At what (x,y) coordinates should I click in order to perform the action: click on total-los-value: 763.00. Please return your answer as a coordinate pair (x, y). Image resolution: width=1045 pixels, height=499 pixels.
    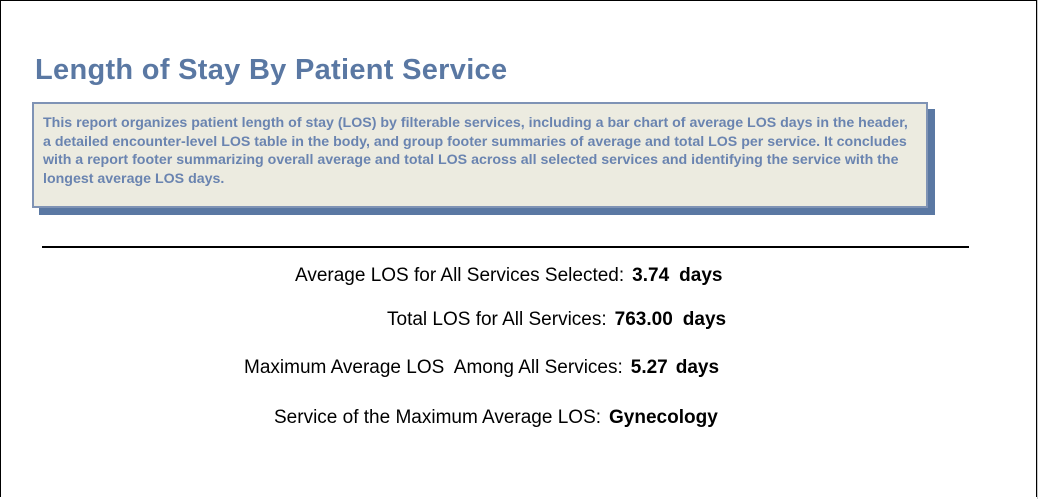
    Looking at the image, I should click on (643, 319).